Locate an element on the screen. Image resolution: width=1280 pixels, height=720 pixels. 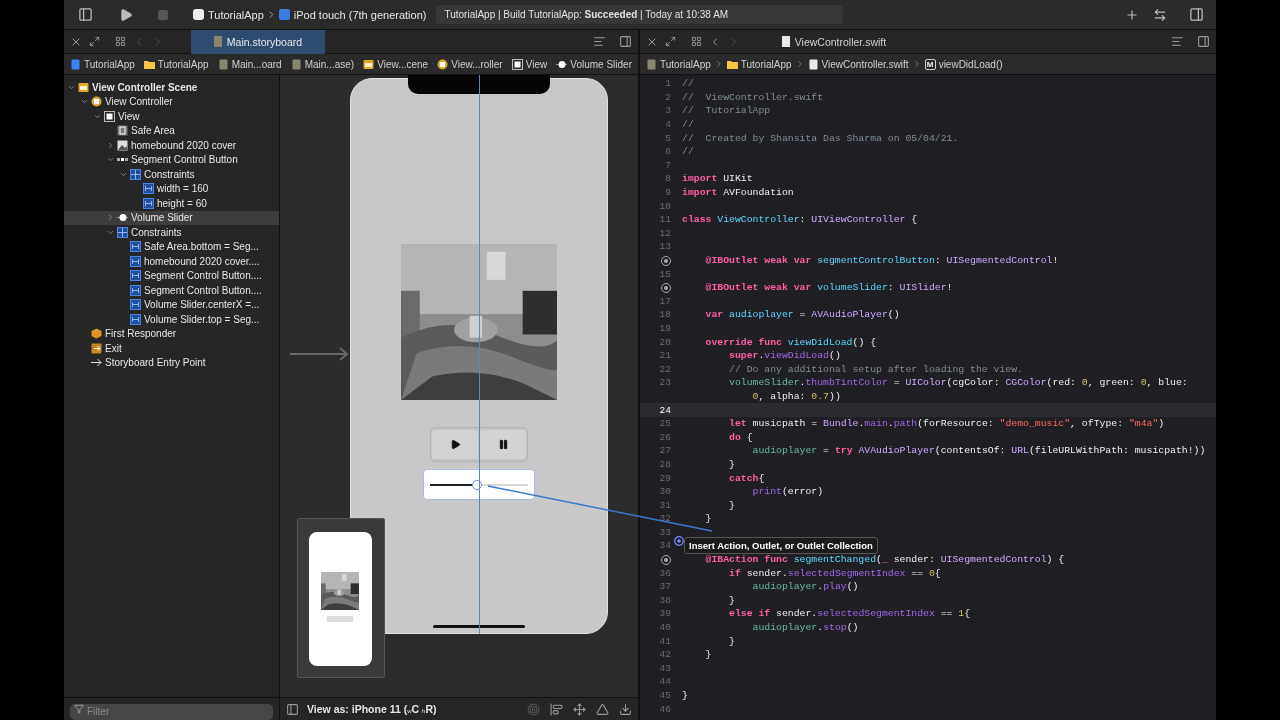
triangle-icon is located at coordinates (602, 709).